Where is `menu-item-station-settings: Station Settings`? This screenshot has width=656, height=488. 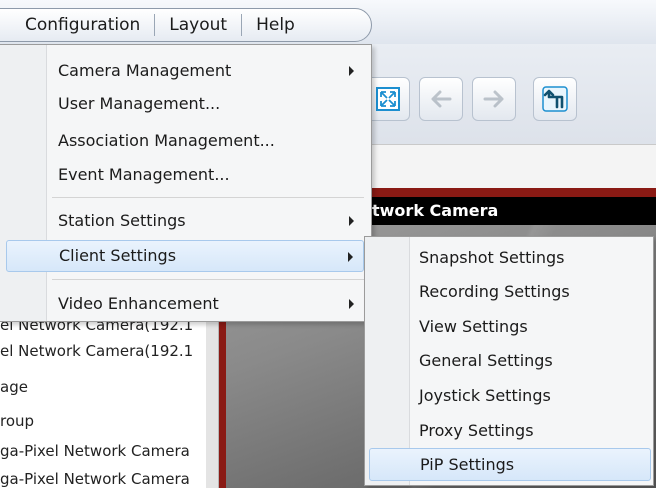 menu-item-station-settings: Station Settings is located at coordinates (185, 221).